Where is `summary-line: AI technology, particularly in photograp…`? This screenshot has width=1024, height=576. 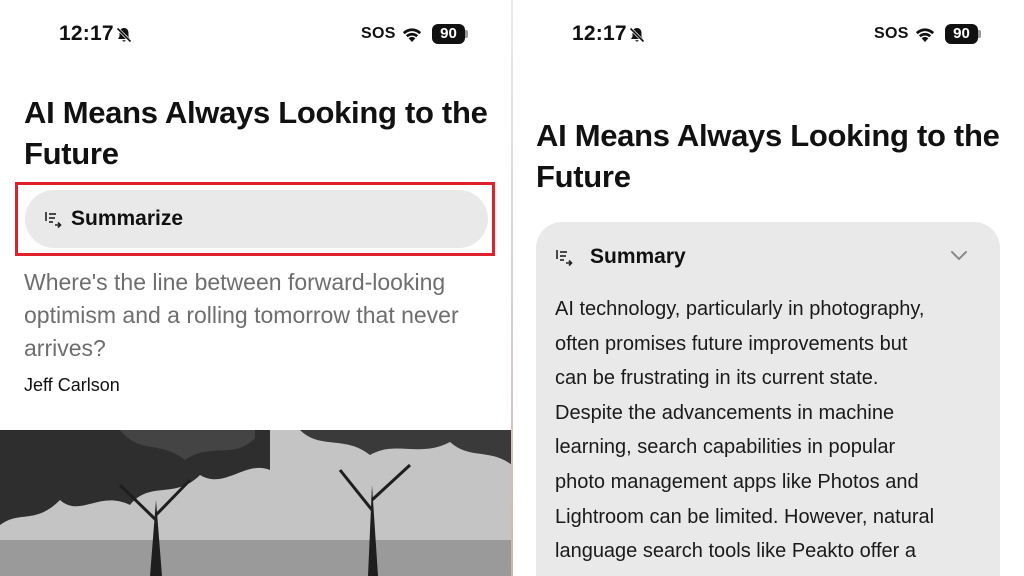 summary-line: AI technology, particularly in photograp… is located at coordinates (740, 309).